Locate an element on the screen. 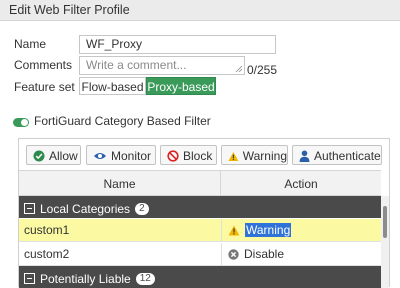 This screenshot has width=400, height=288. authenticate-button: Authenticate is located at coordinates (337, 155).